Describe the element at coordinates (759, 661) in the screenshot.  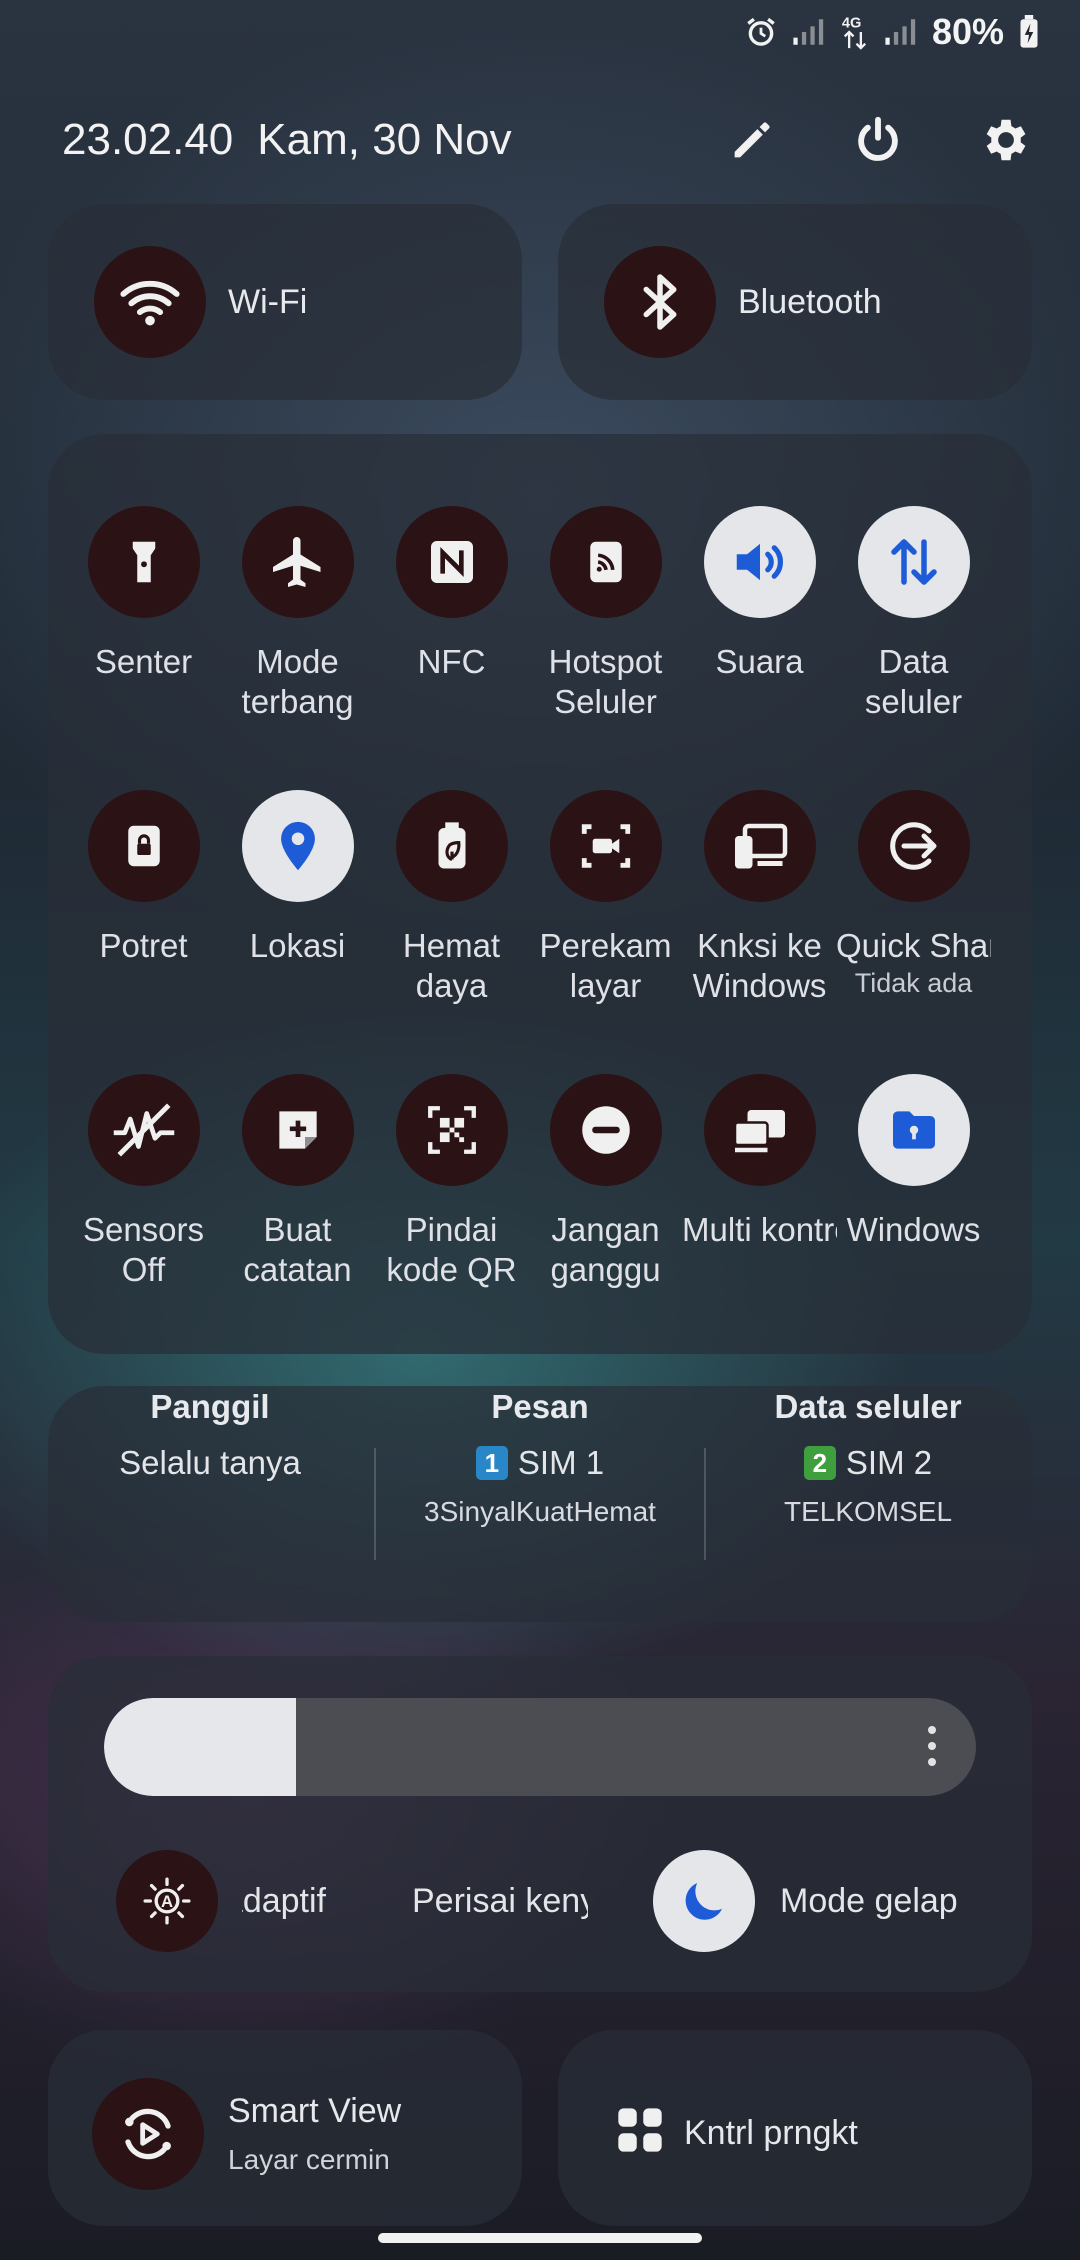
I see `toggle-label: Suara` at that location.